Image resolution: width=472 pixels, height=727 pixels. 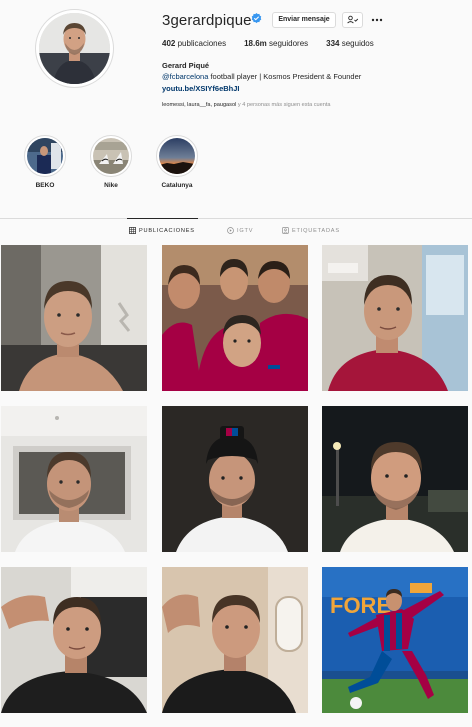 I want to click on post-selfie-lying, so click(x=74, y=640).